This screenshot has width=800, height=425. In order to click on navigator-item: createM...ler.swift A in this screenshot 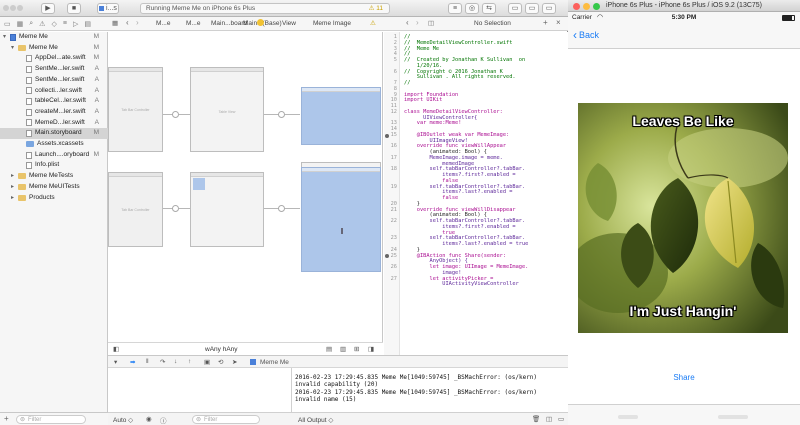, I will do `click(54, 112)`.